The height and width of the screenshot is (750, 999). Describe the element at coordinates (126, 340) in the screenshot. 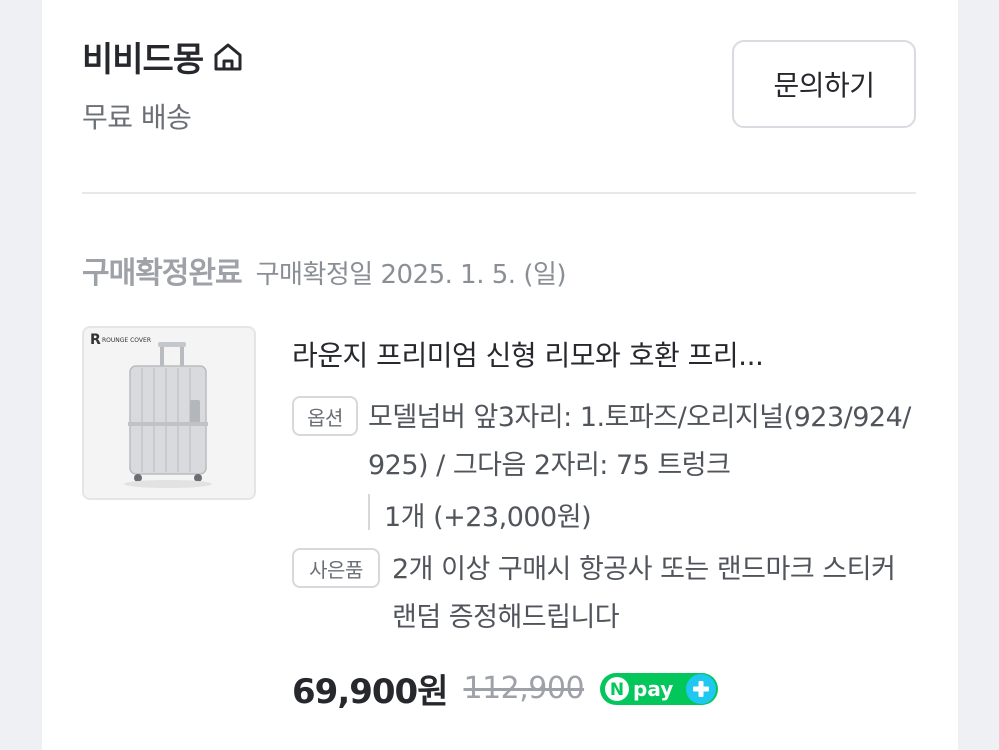

I see `thumbnail-brand: ROUNGE COVER` at that location.